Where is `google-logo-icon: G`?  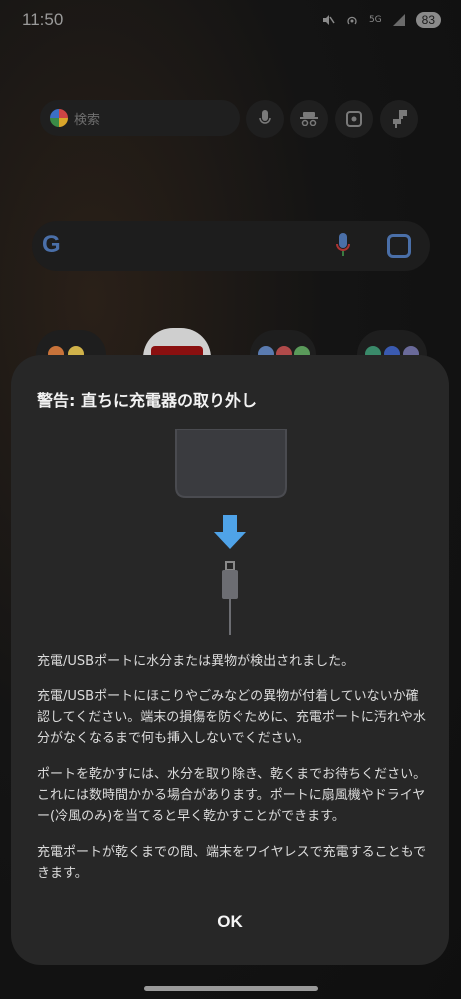
google-logo-icon: G is located at coordinates (51, 244).